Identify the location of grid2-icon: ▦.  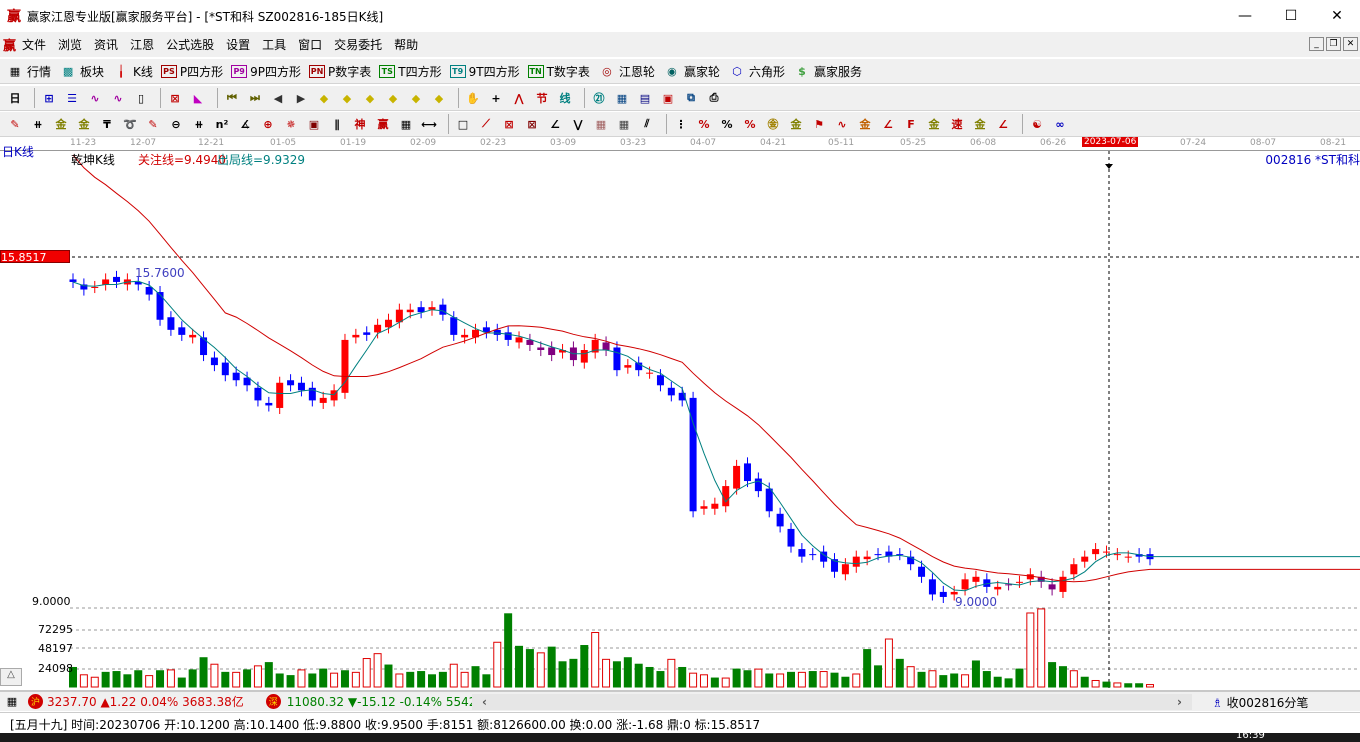
(624, 124).